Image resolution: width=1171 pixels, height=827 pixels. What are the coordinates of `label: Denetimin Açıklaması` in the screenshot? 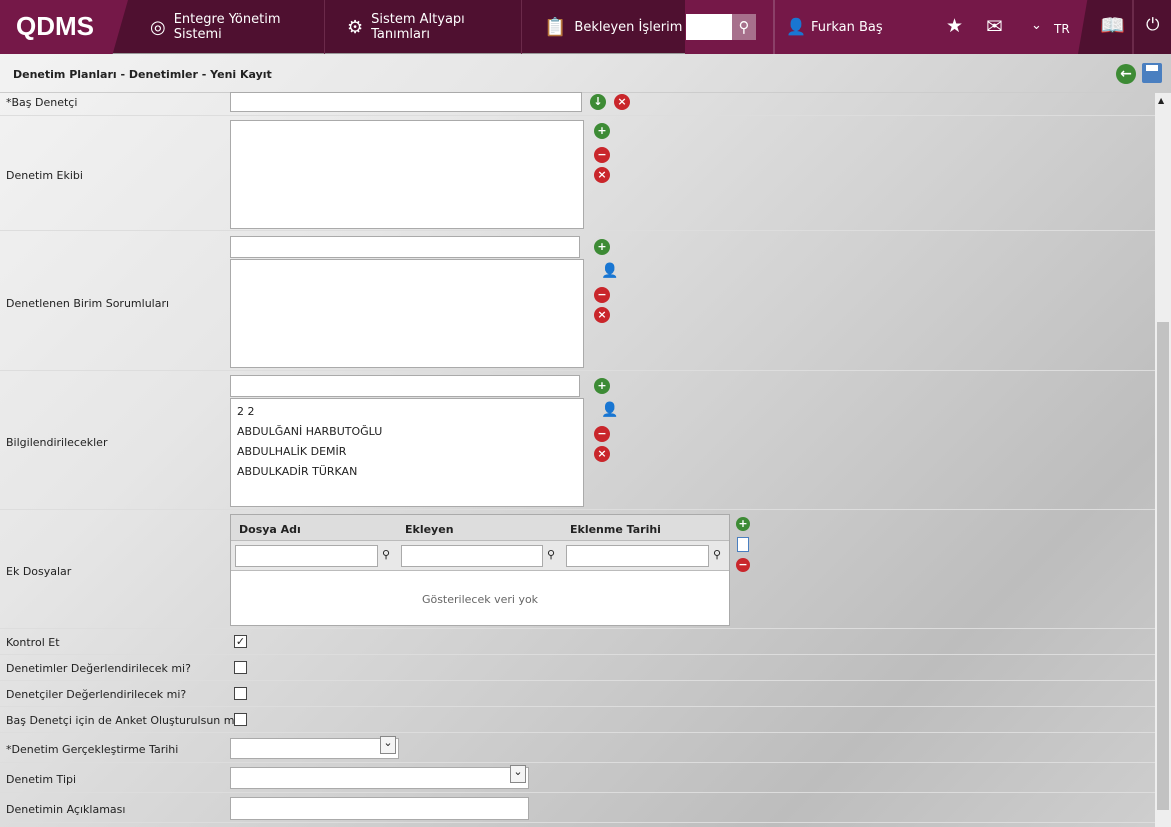 It's located at (66, 809).